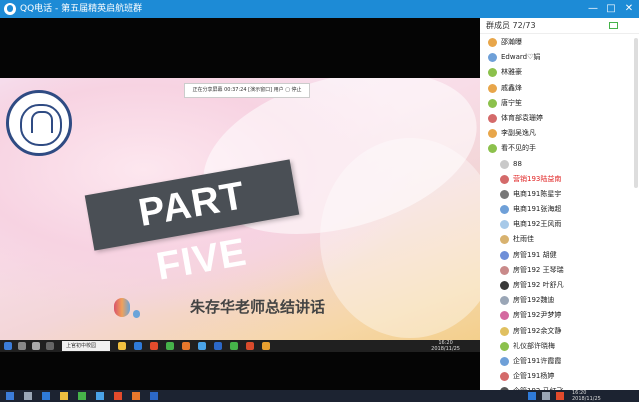  What do you see at coordinates (556, 133) in the screenshot?
I see `member-item: 李副吴逸凡` at bounding box center [556, 133].